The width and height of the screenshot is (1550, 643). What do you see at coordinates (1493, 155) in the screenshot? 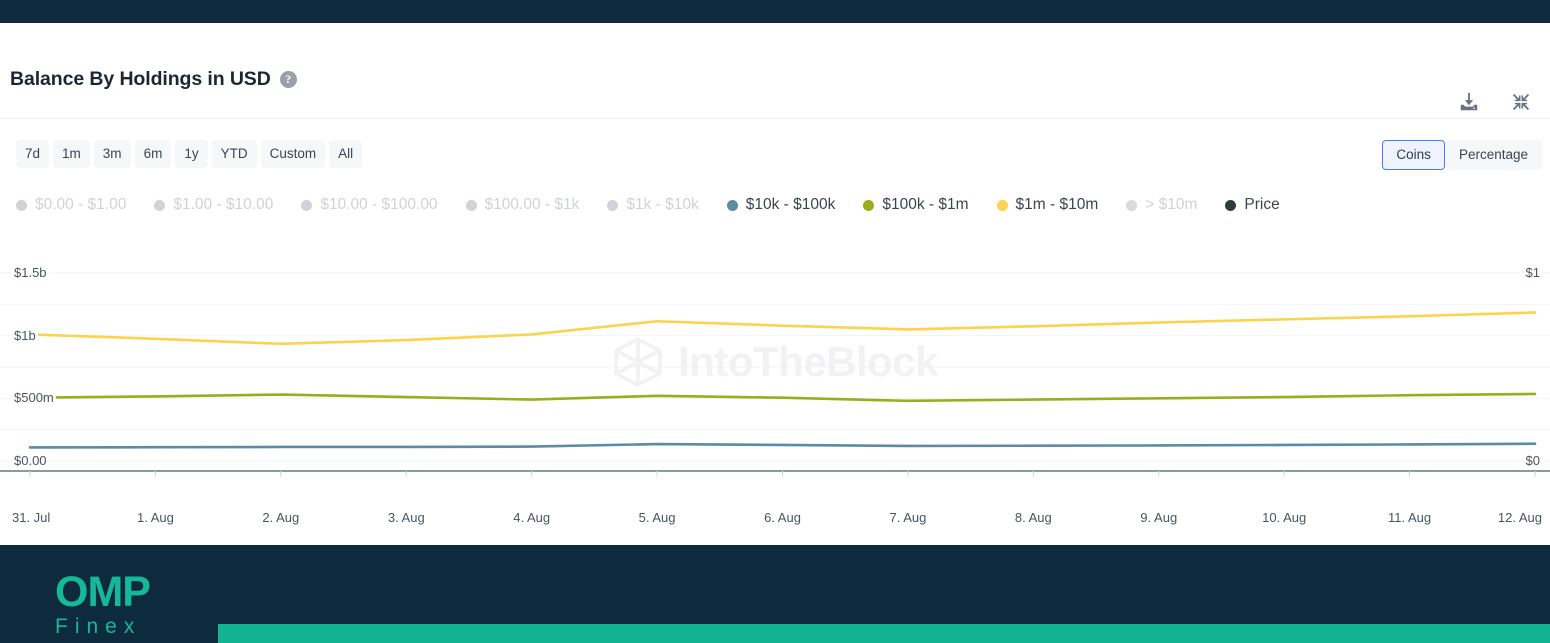
I see `unit-toggle-percentage: Percentage` at bounding box center [1493, 155].